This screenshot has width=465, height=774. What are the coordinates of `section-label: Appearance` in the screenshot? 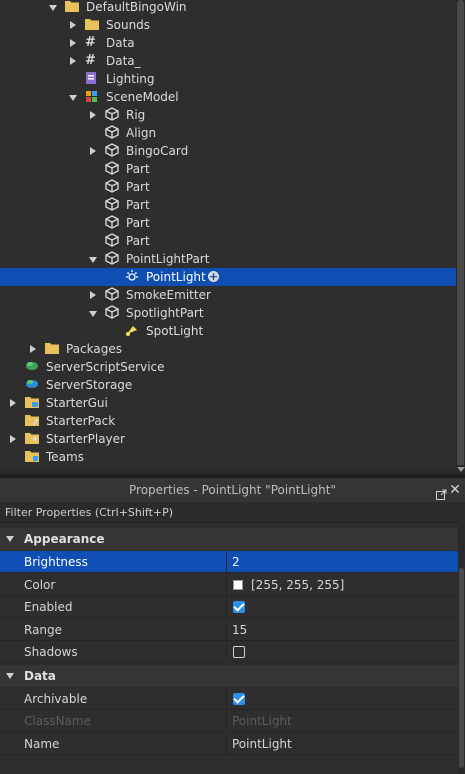 It's located at (64, 539).